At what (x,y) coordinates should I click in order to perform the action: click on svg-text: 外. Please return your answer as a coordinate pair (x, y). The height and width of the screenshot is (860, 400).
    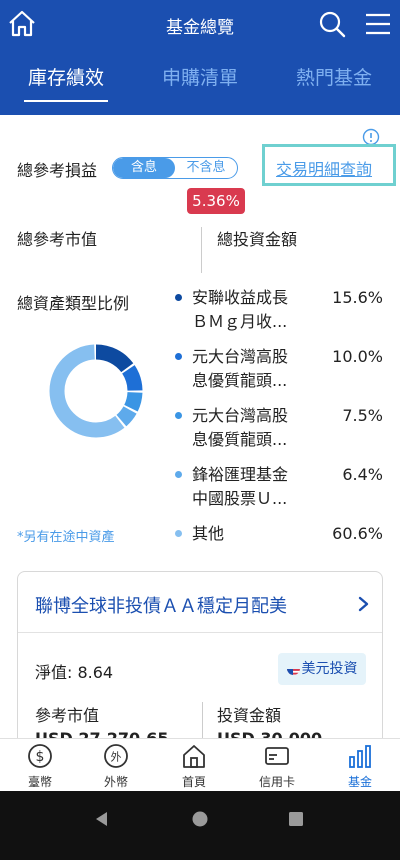
    Looking at the image, I should click on (116, 757).